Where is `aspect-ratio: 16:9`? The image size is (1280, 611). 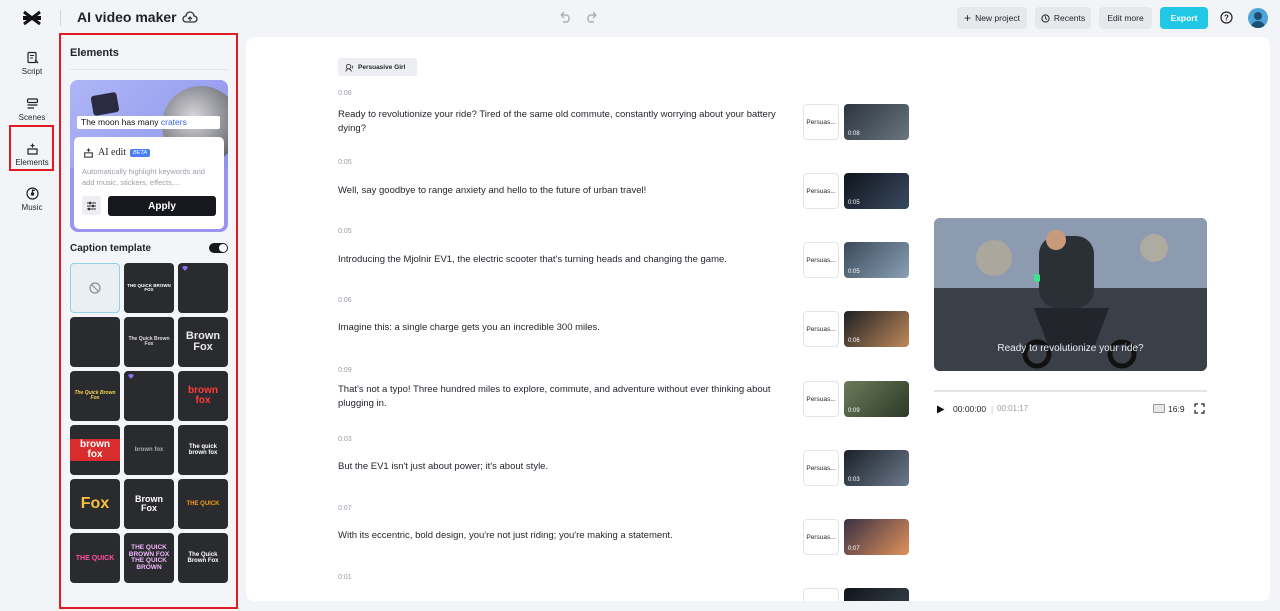 aspect-ratio: 16:9 is located at coordinates (1176, 409).